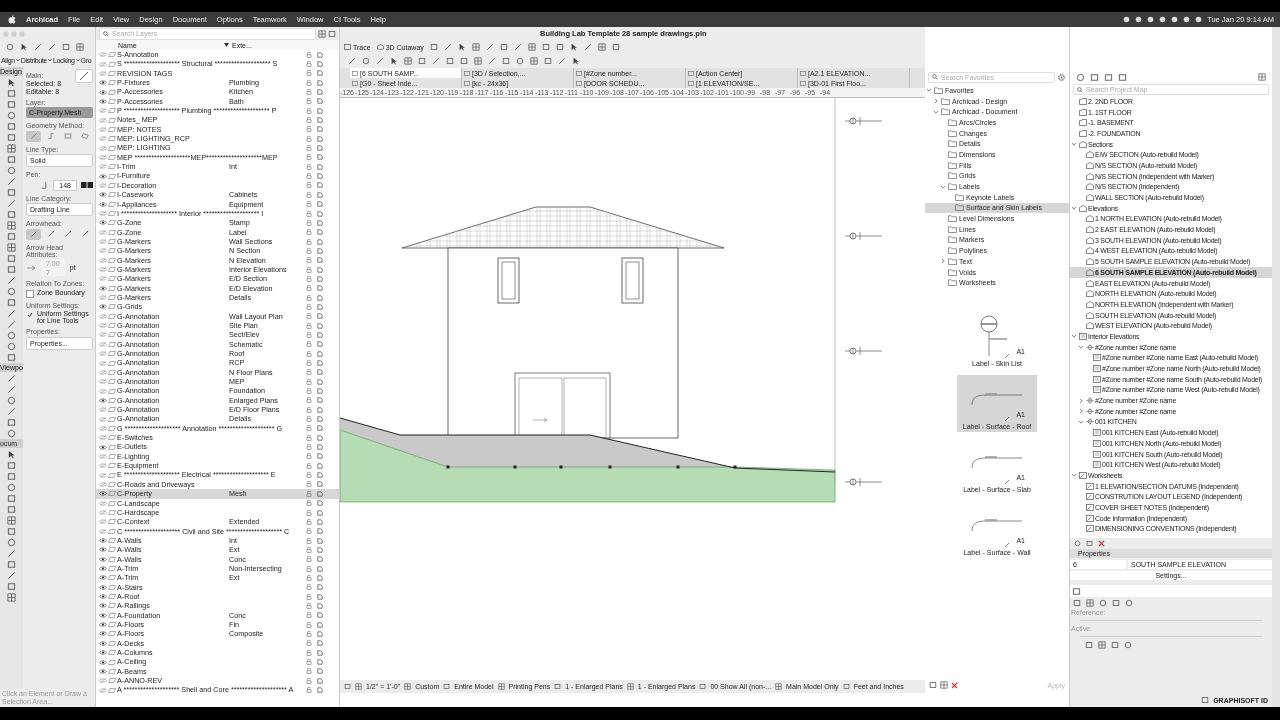 This screenshot has height=720, width=1280. I want to click on checkbox, so click(30, 315).